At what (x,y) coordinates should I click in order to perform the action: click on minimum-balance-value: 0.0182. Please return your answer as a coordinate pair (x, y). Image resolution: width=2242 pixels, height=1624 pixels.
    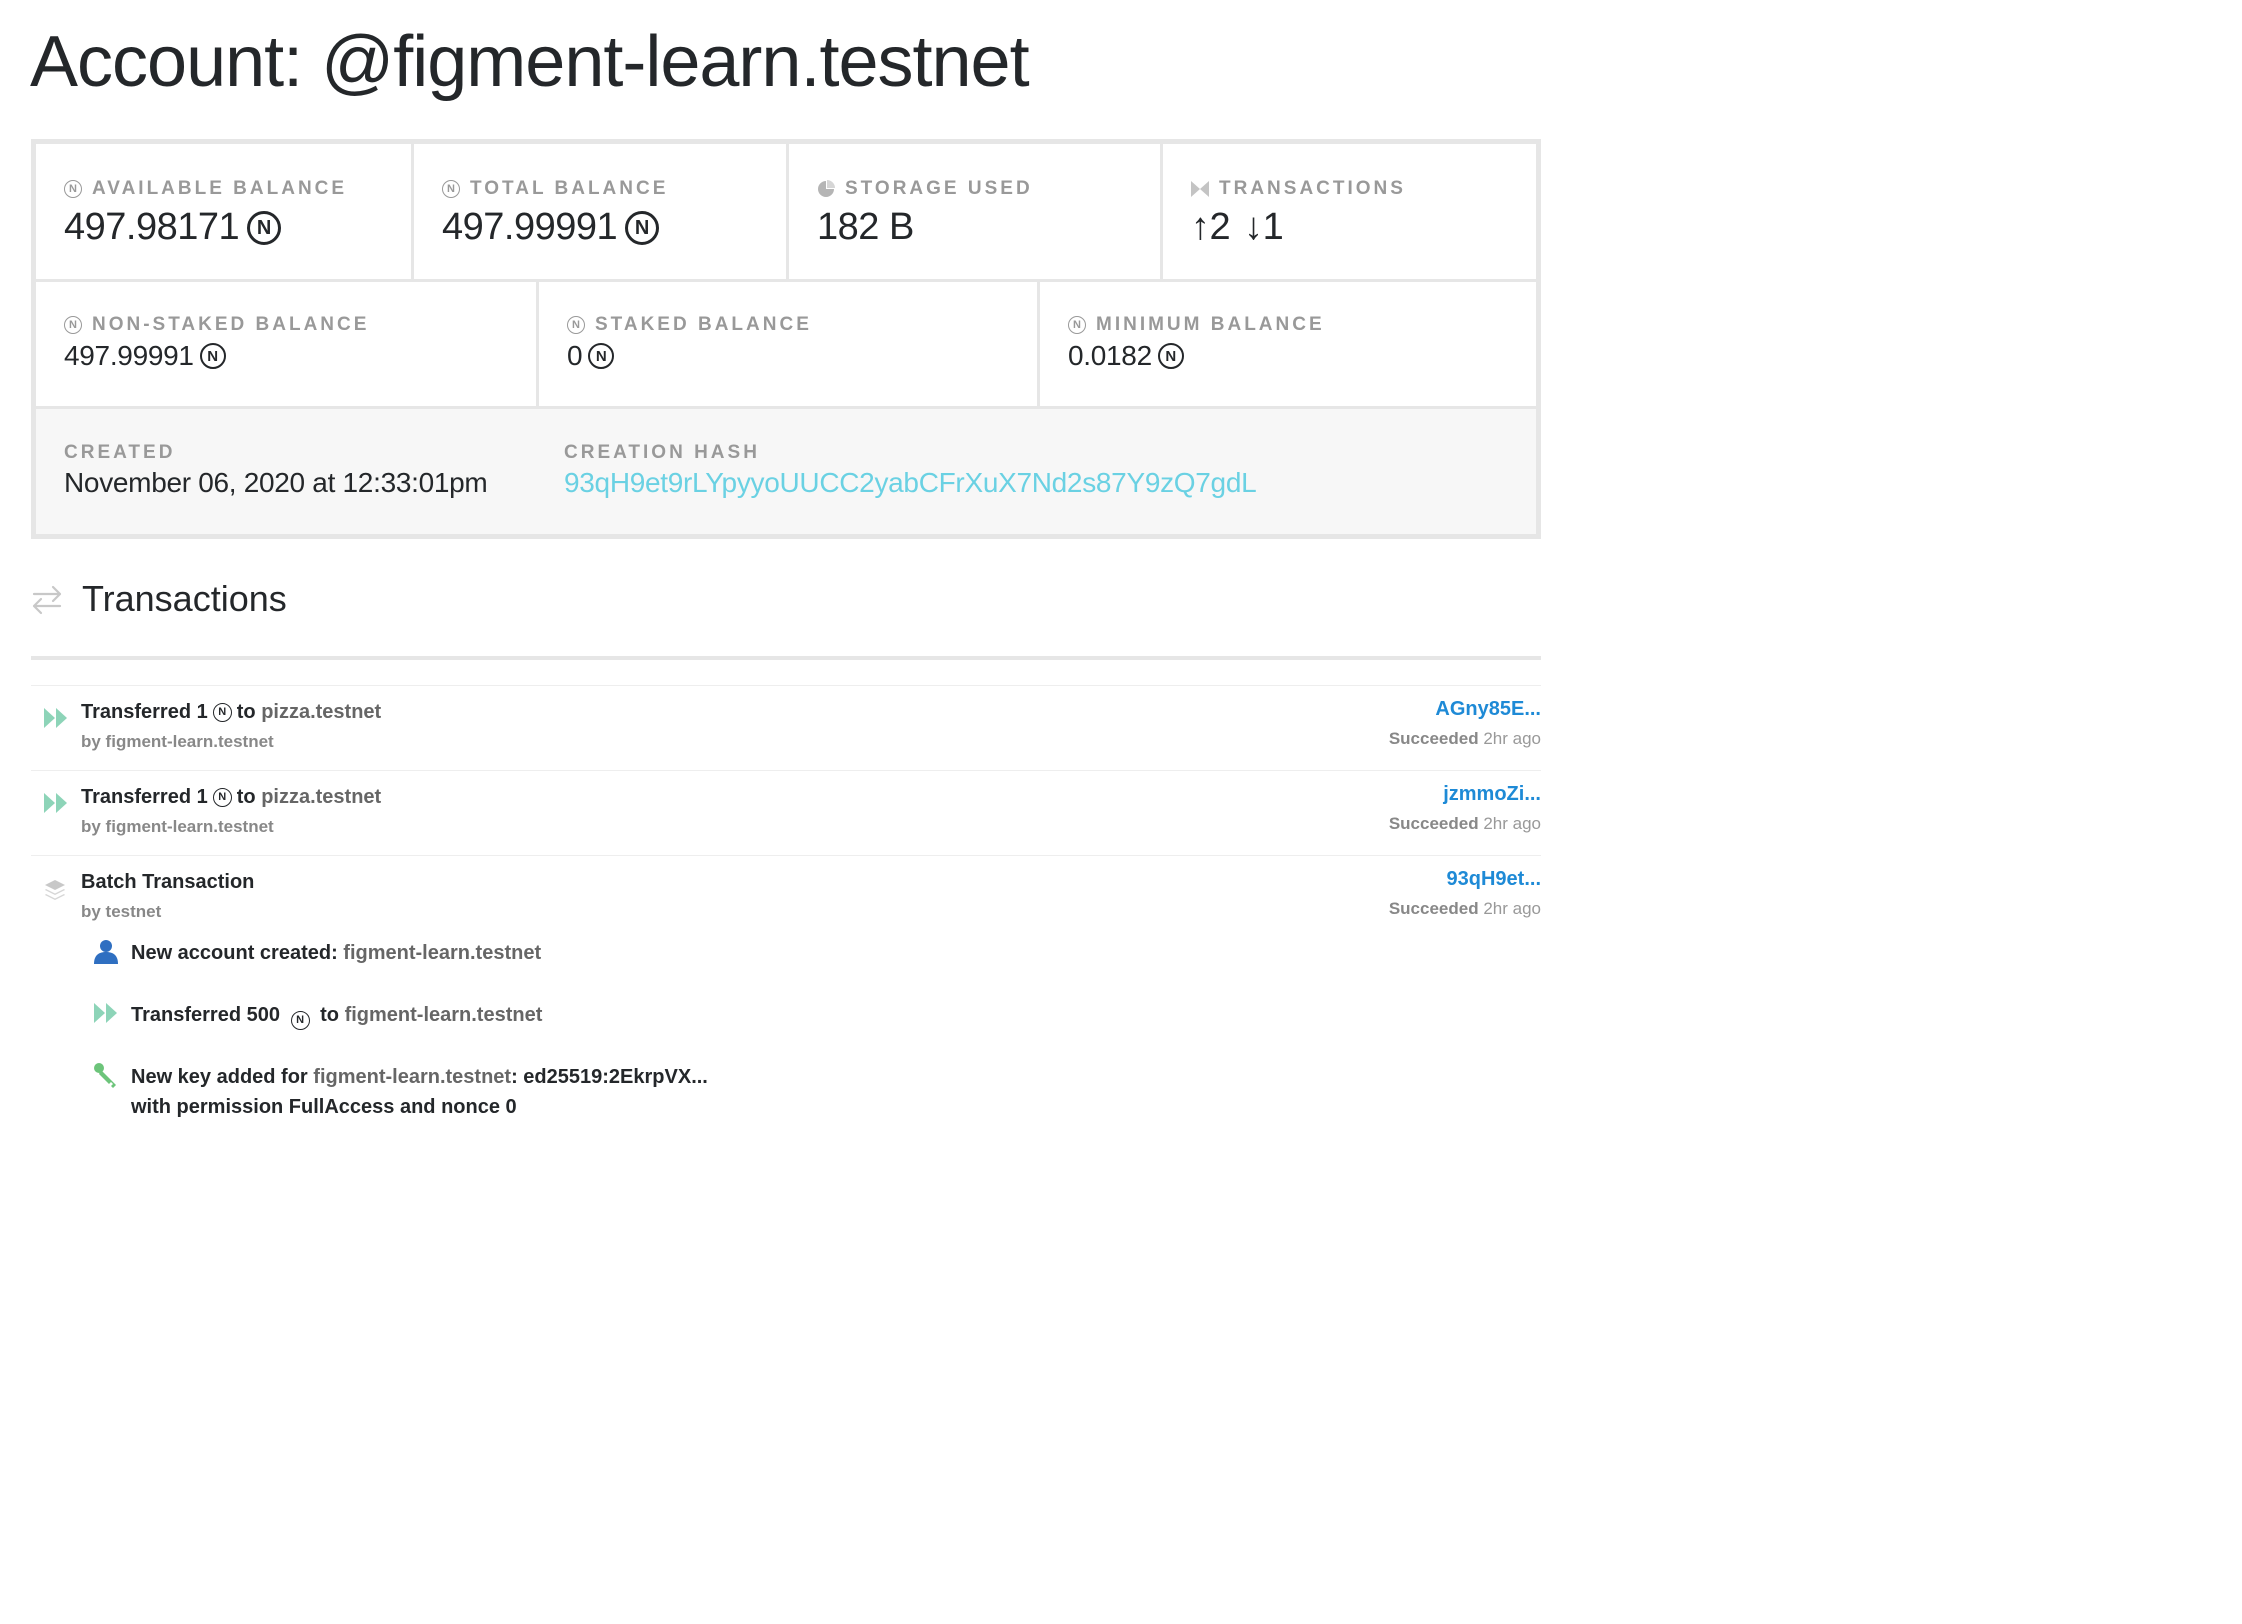
    Looking at the image, I should click on (1110, 355).